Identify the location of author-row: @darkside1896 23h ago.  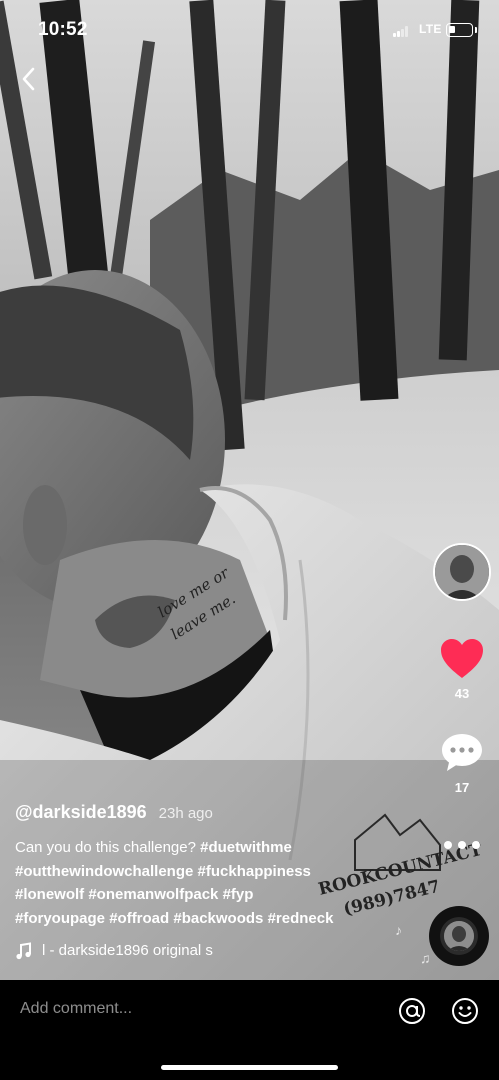
(222, 815).